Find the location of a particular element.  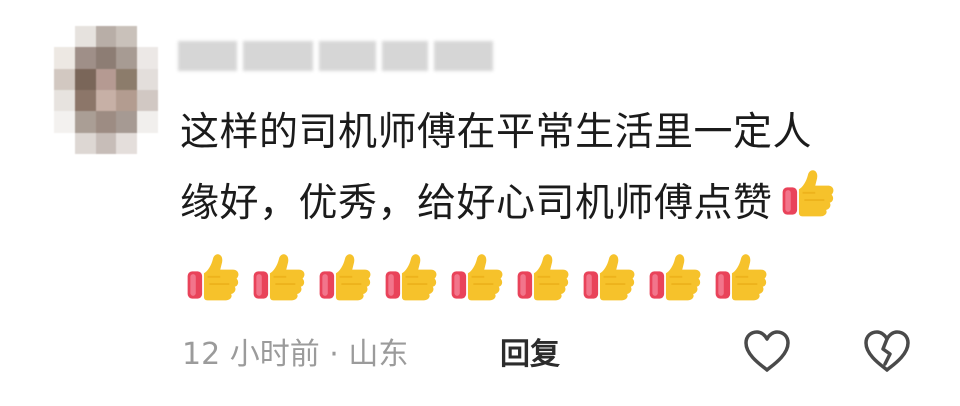

thumbs-up-row is located at coordinates (477, 277).